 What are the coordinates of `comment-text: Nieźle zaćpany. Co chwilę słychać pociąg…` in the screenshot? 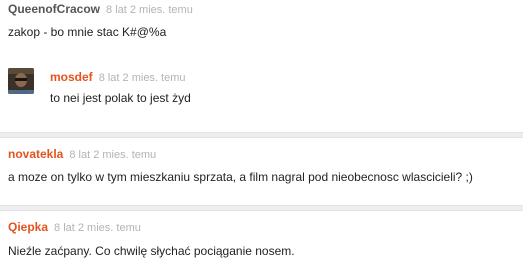 It's located at (151, 251).